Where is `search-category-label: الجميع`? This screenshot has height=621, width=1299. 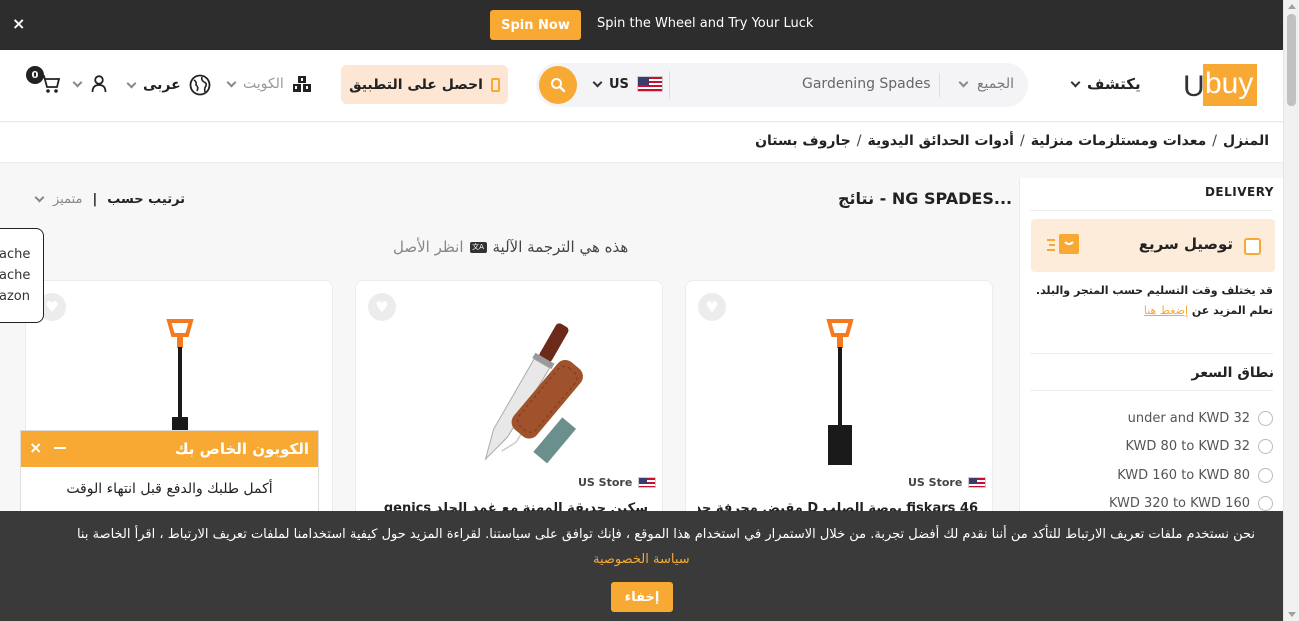 search-category-label: الجميع is located at coordinates (995, 84).